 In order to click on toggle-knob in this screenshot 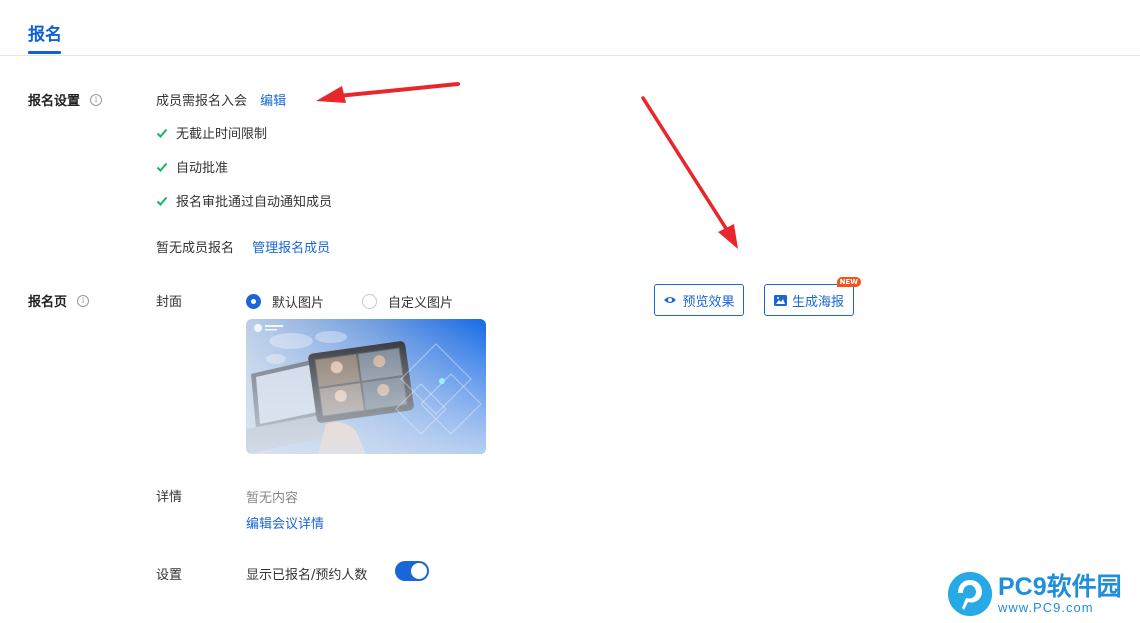, I will do `click(419, 571)`.